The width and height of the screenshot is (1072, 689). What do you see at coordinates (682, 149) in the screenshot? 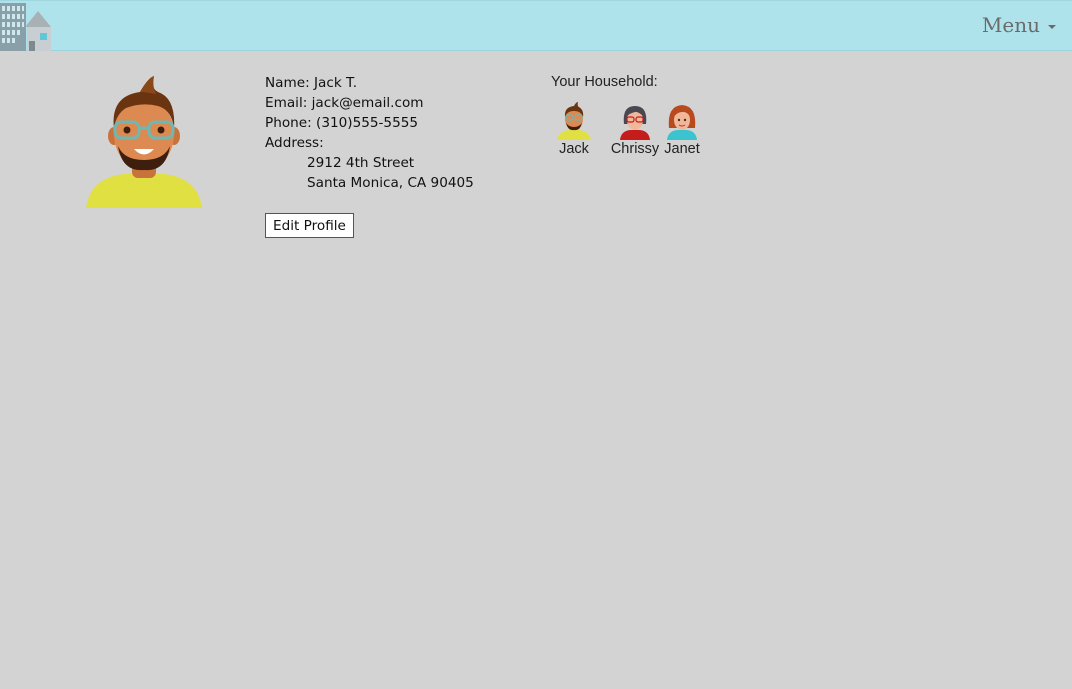
I see `household-member-name: Janet` at bounding box center [682, 149].